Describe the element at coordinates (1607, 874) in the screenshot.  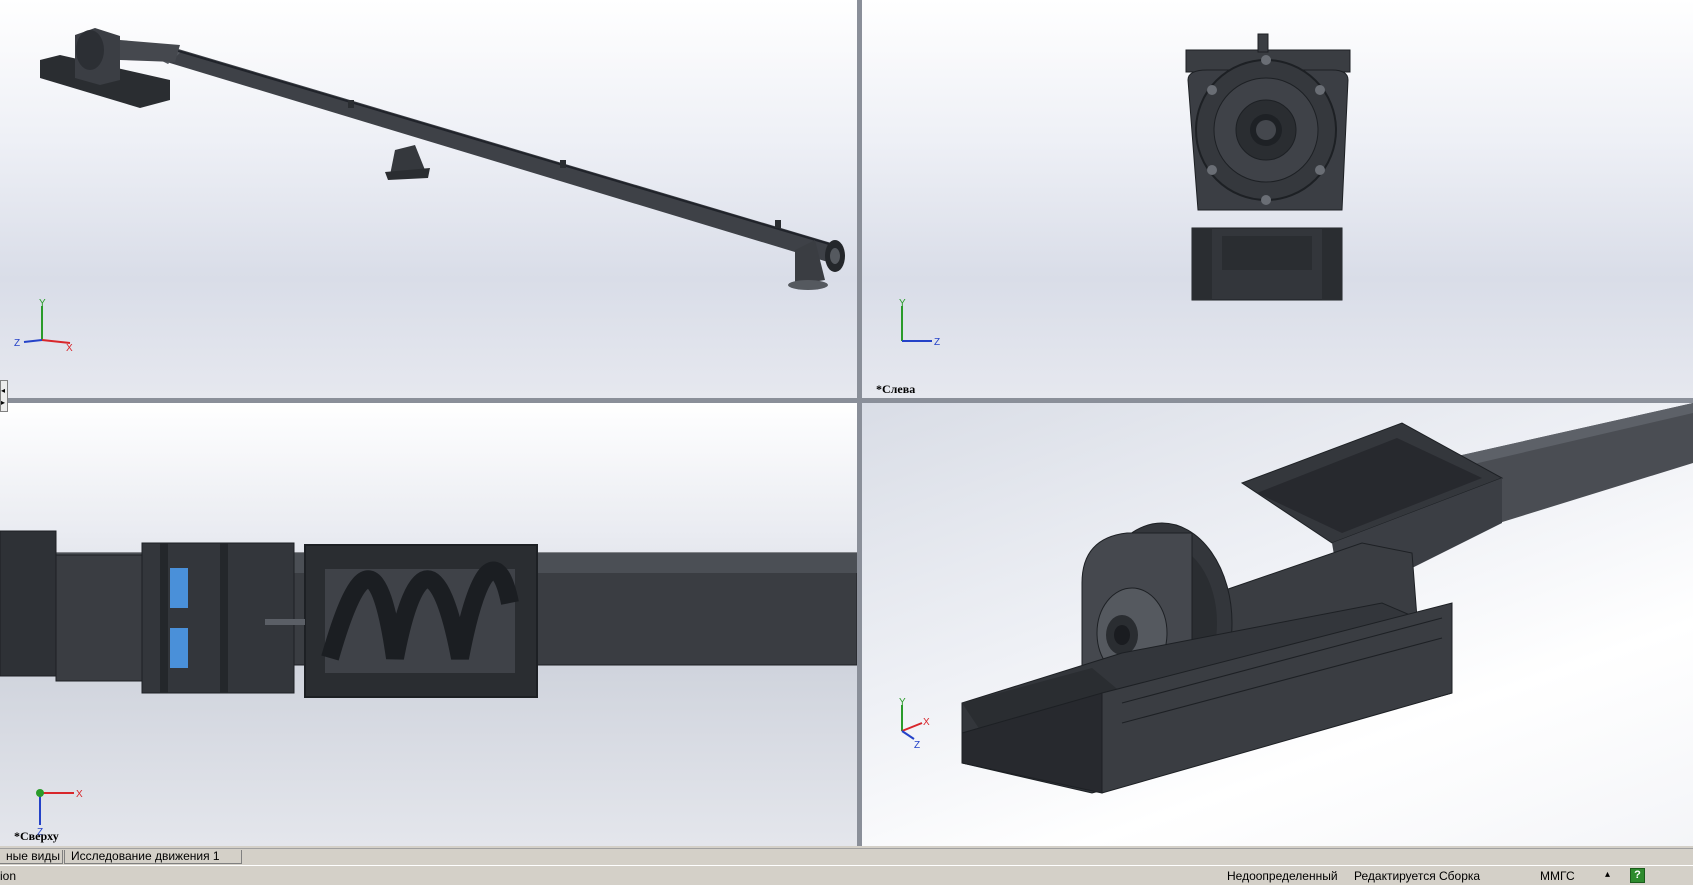
I see `units-caret-icon: ▴` at that location.